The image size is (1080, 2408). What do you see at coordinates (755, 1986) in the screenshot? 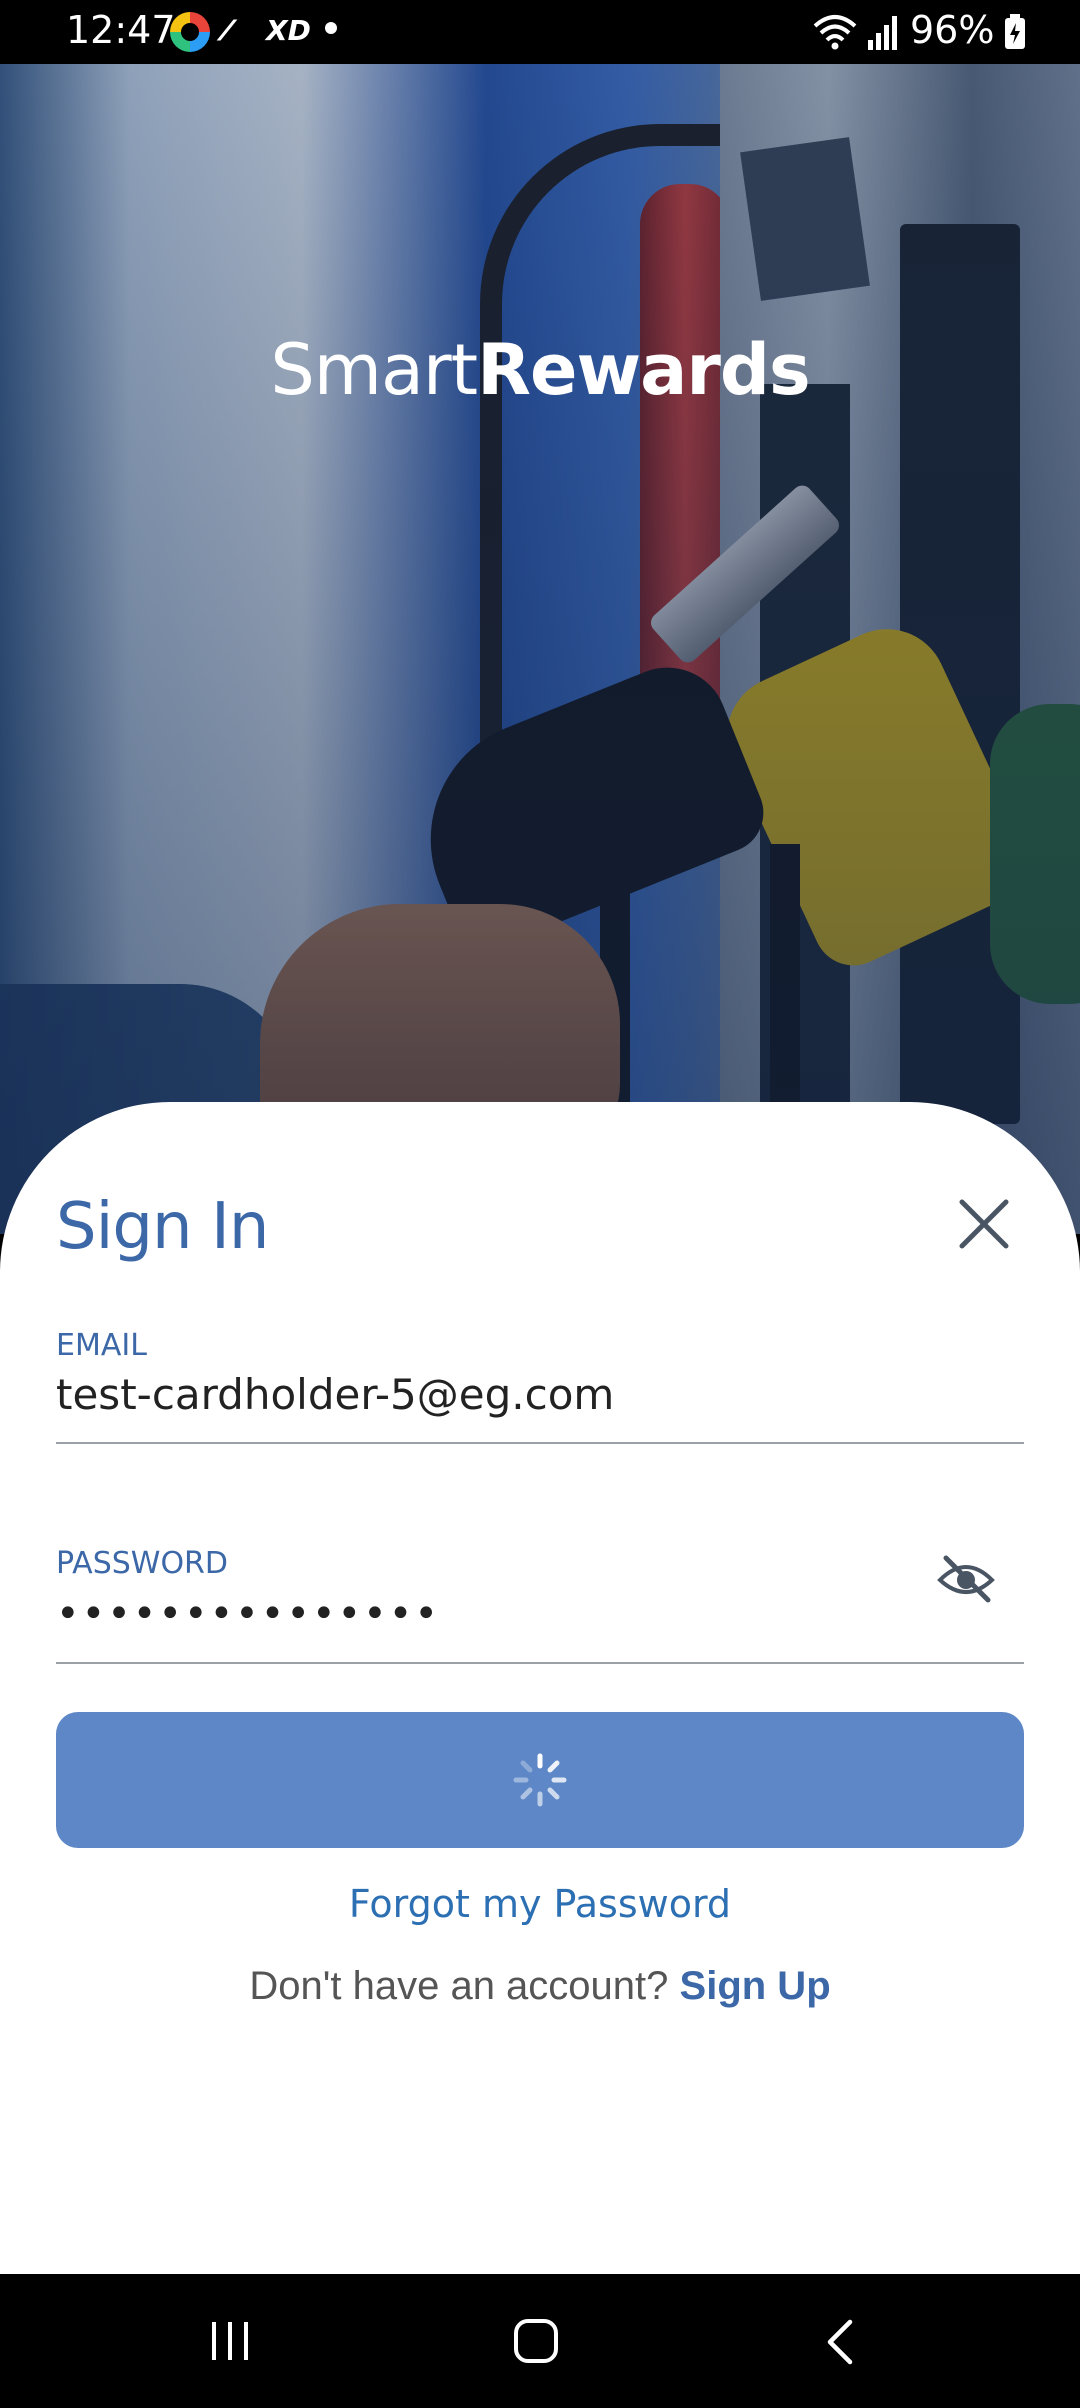
I see `sign-up-link: Sign Up` at bounding box center [755, 1986].